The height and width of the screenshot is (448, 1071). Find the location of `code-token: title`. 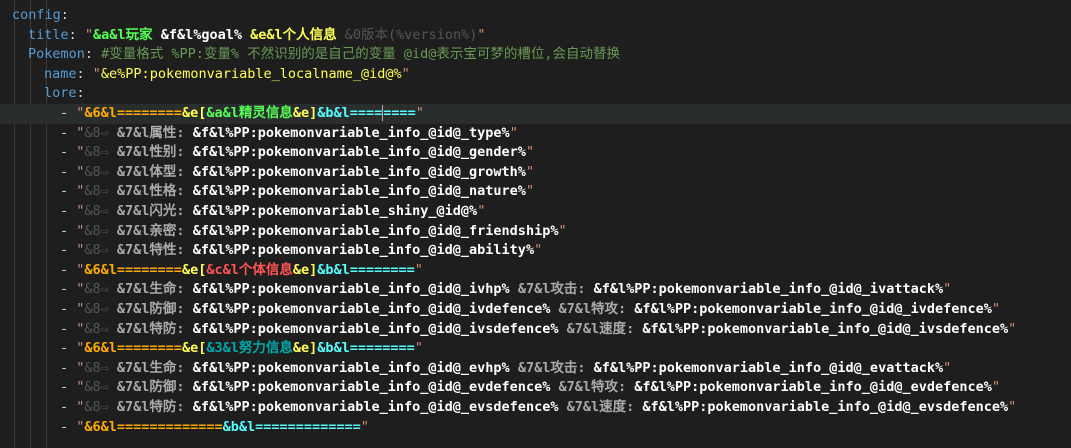

code-token: title is located at coordinates (48, 34).